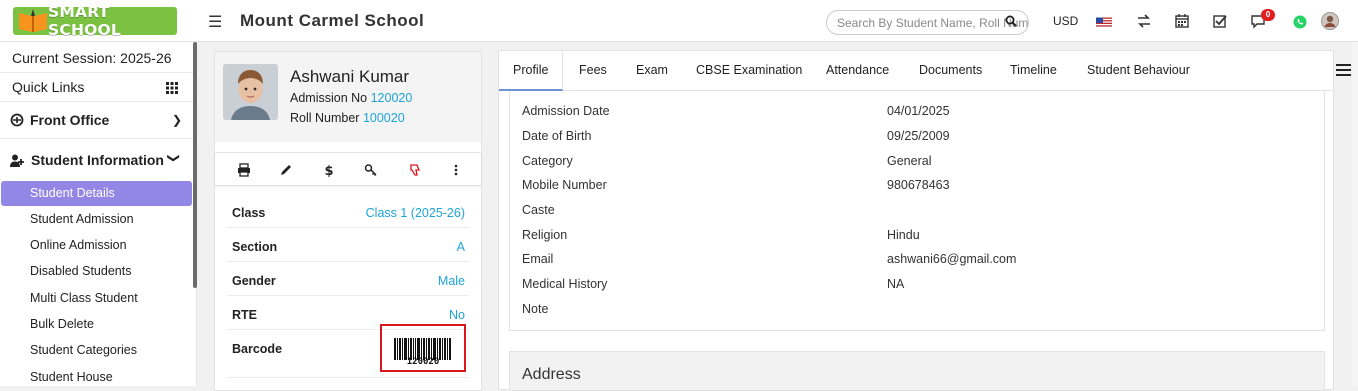  I want to click on search-icon, so click(1011, 21).